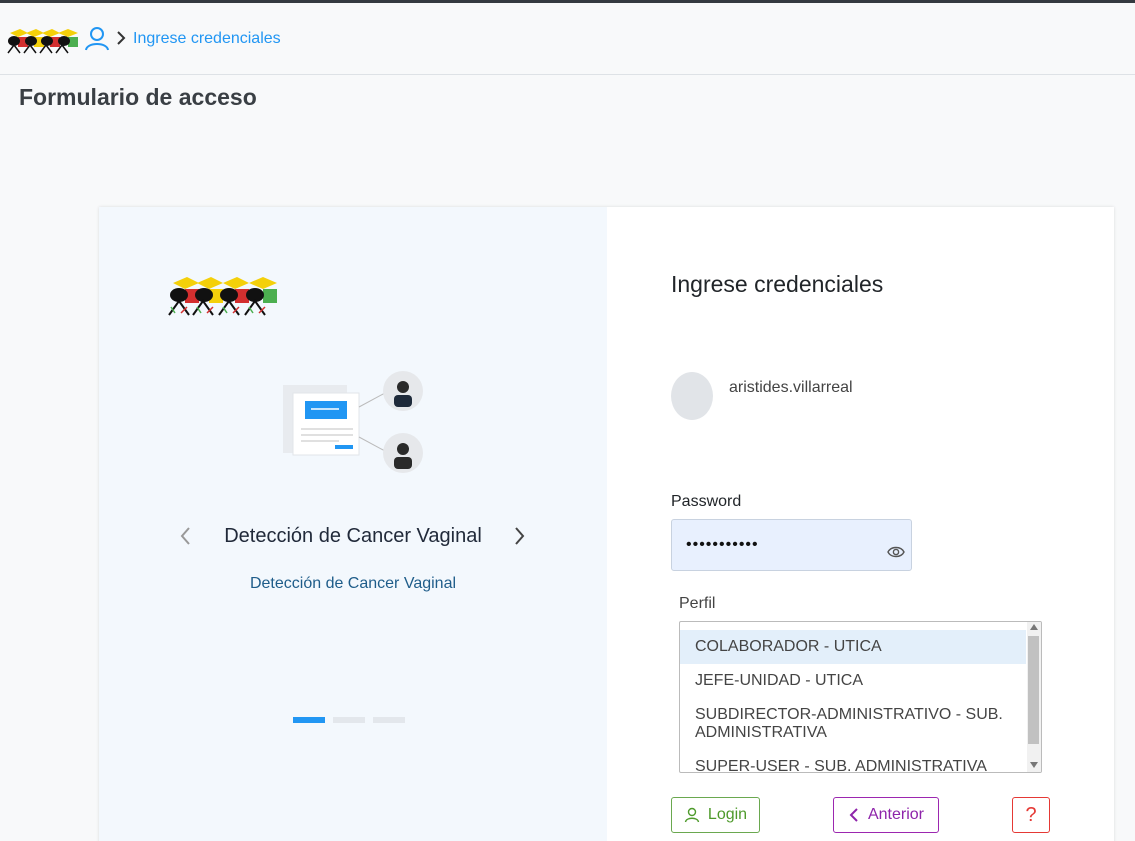  Describe the element at coordinates (1034, 765) in the screenshot. I see `scroll-down-icon` at that location.